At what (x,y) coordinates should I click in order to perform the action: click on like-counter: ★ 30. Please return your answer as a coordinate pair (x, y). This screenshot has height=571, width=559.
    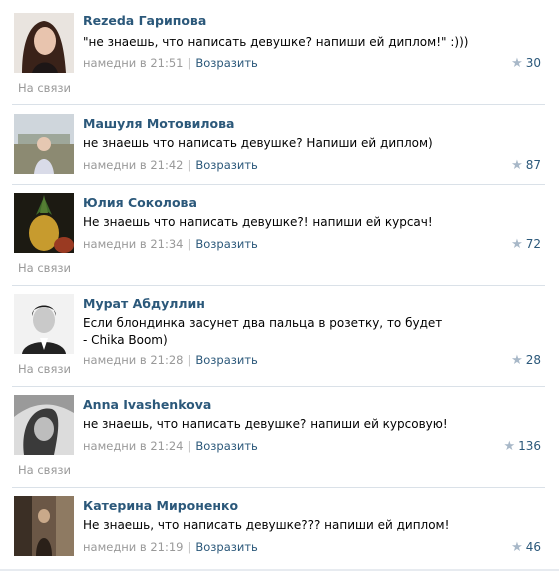
    Looking at the image, I should click on (526, 63).